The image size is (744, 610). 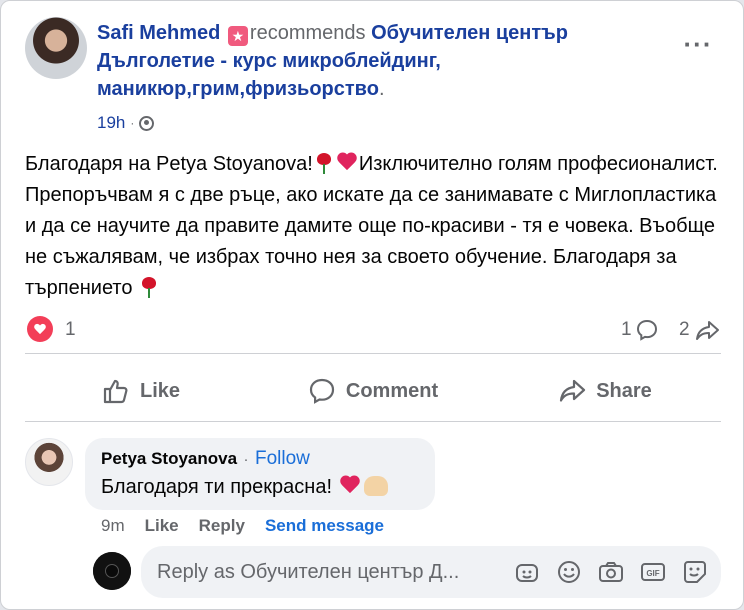 I want to click on reply-toolbar: GIF, so click(x=611, y=572).